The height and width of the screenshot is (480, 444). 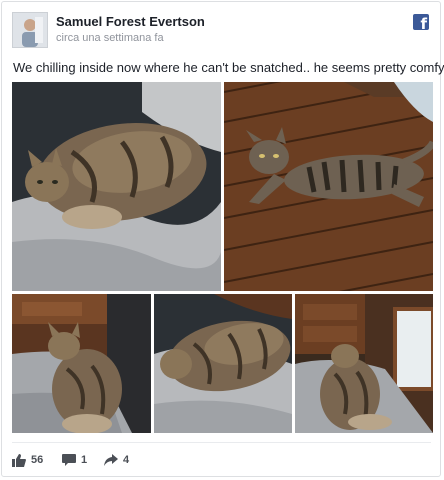 What do you see at coordinates (30, 30) in the screenshot?
I see `avatar` at bounding box center [30, 30].